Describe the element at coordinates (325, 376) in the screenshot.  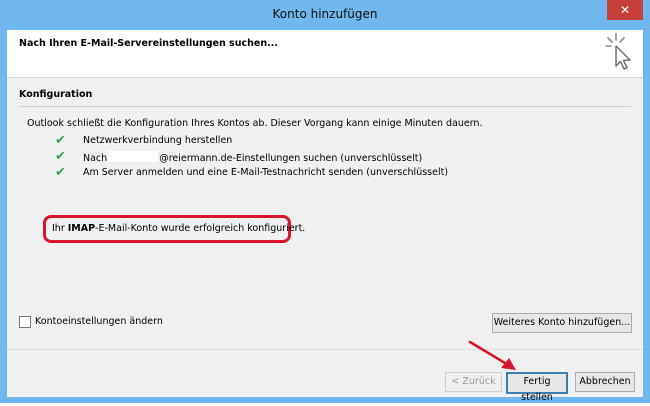
I see `dialog-footer: < Zurück Fertig stellen Abbrechen` at that location.